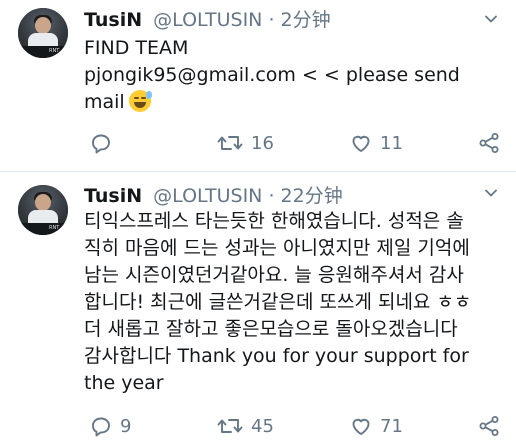 The height and width of the screenshot is (446, 516). Describe the element at coordinates (278, 302) in the screenshot. I see `tweet-line: 합니다! 최근에 글쓴거같은데 또쓰게 되네요 ㅎㅎ` at that location.